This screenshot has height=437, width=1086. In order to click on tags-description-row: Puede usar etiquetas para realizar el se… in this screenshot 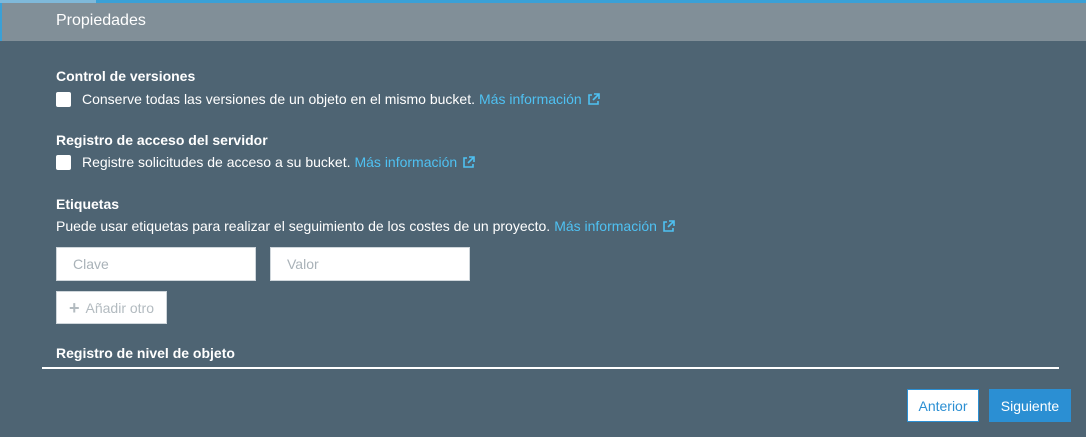, I will do `click(365, 226)`.